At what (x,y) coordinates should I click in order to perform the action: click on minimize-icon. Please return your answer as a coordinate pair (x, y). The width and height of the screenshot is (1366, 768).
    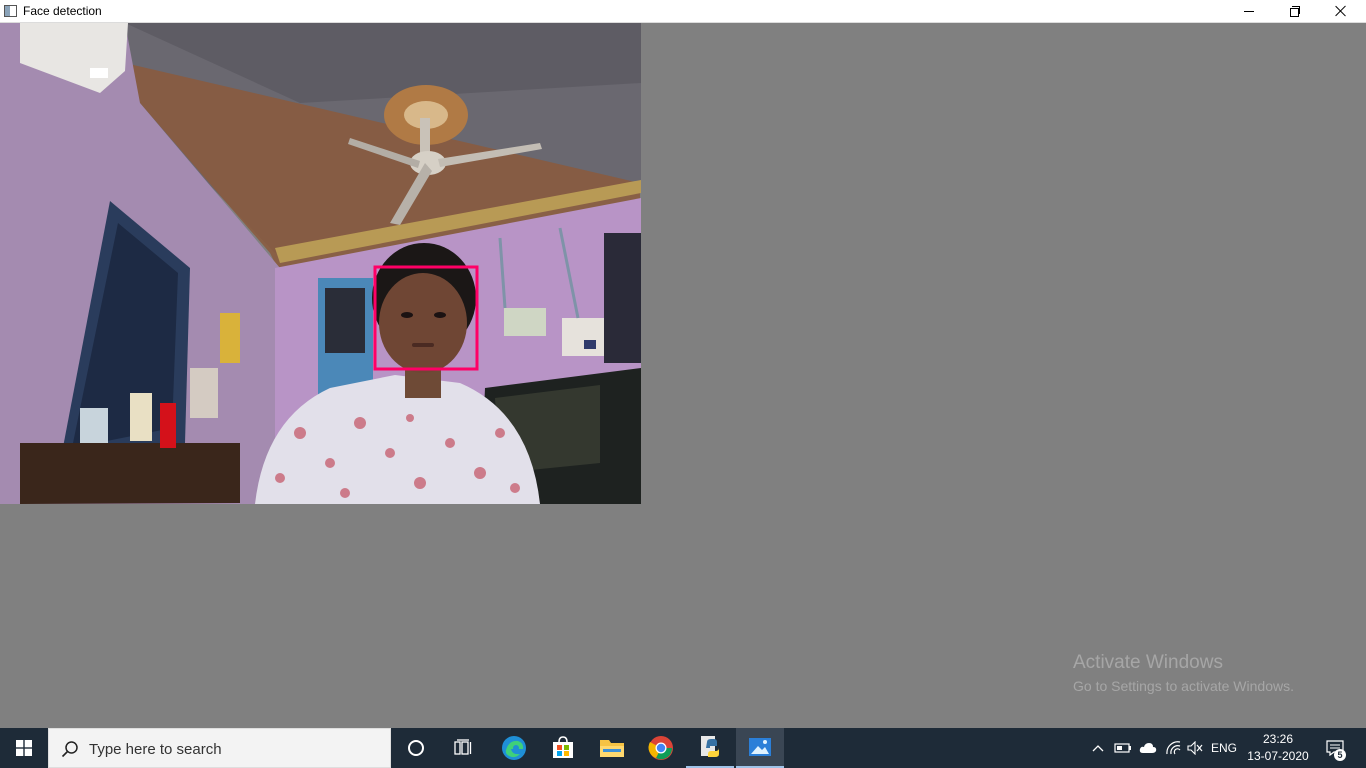
    Looking at the image, I should click on (1249, 11).